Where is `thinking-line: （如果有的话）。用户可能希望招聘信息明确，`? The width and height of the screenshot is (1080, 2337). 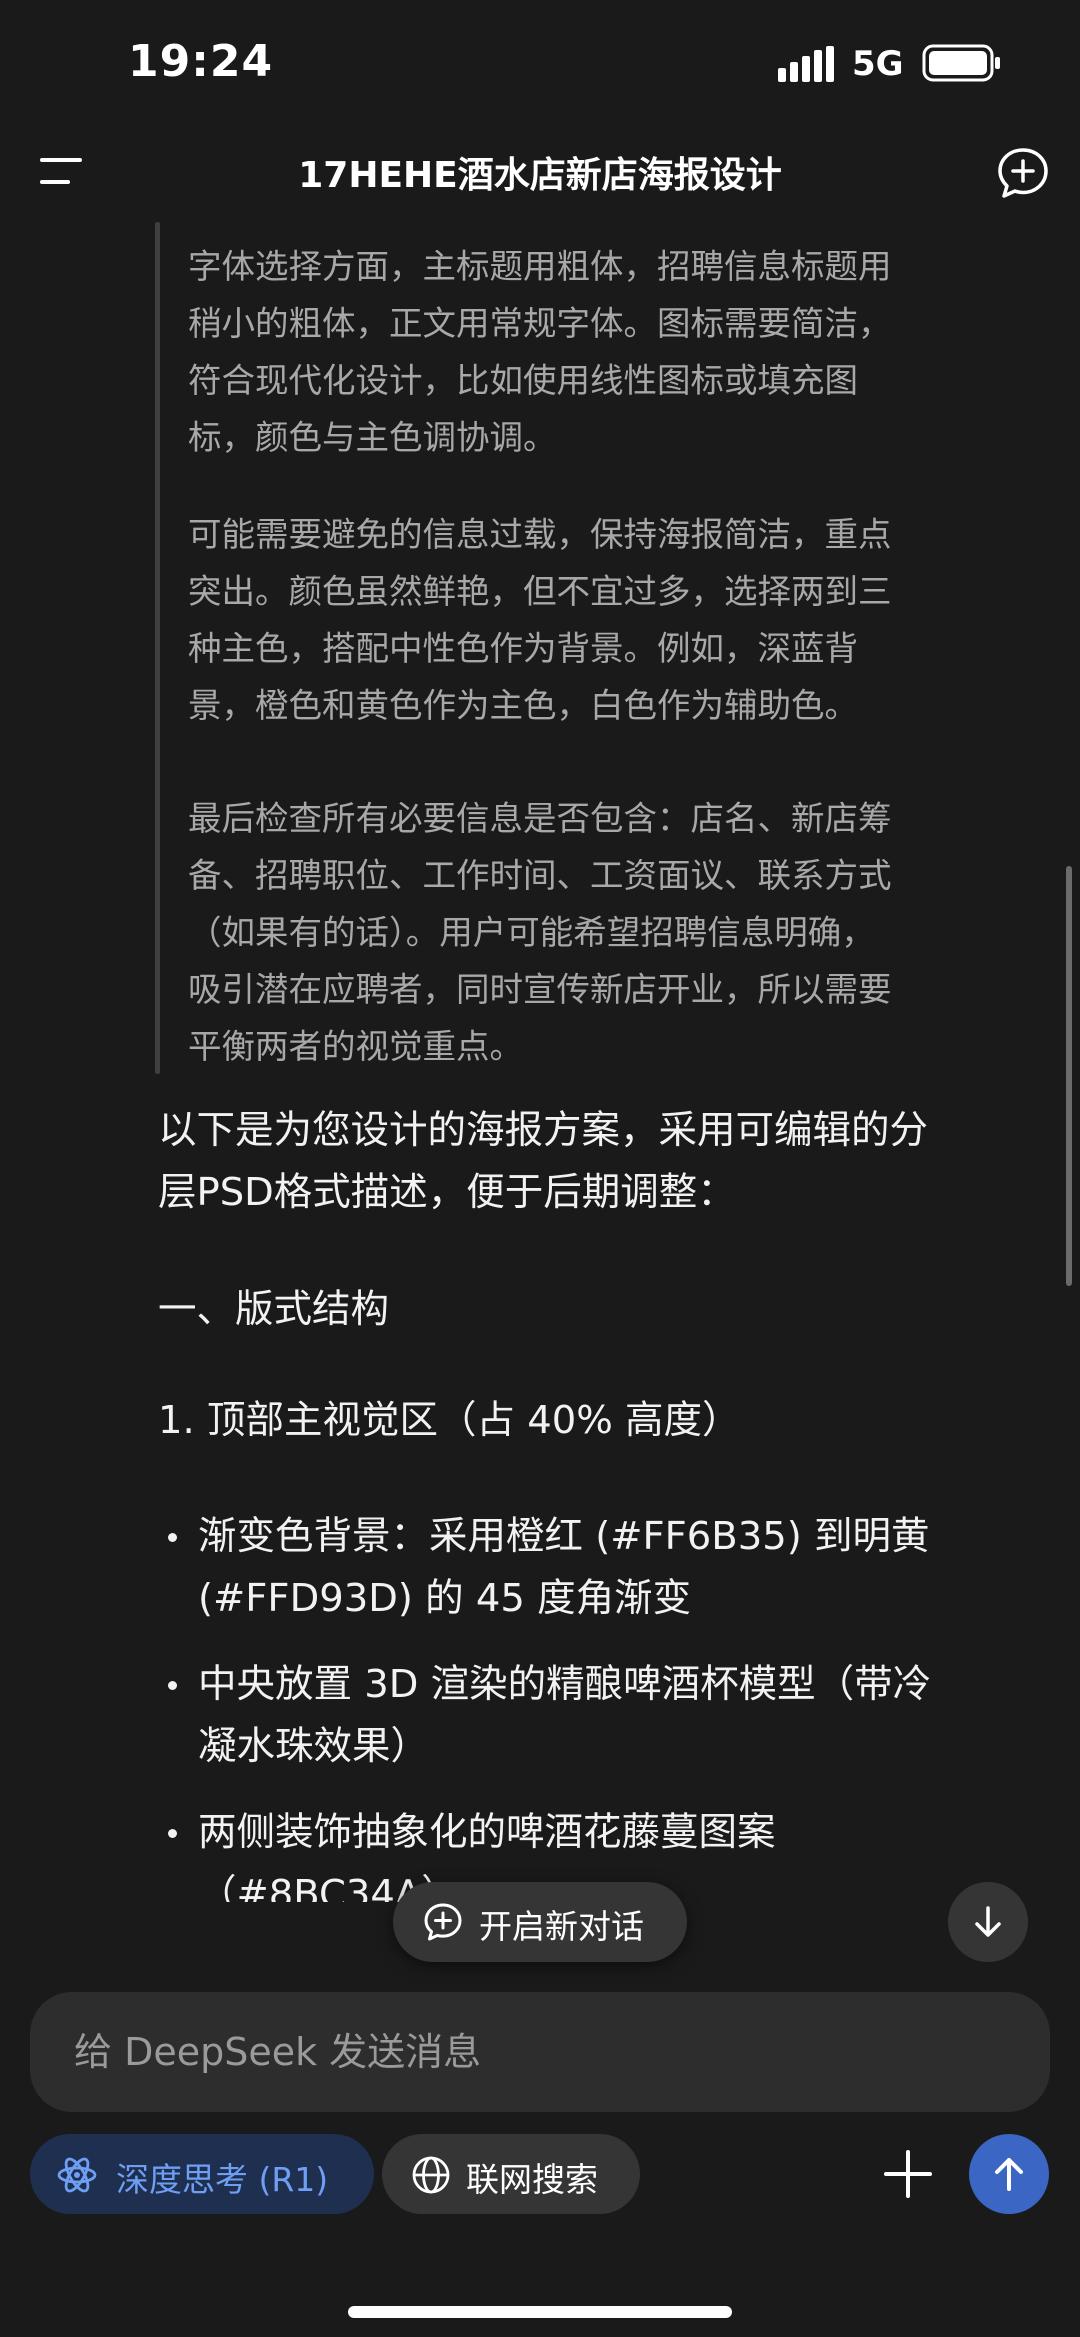
thinking-line: （如果有的话）。用户可能希望招聘信息明确， is located at coordinates (531, 932).